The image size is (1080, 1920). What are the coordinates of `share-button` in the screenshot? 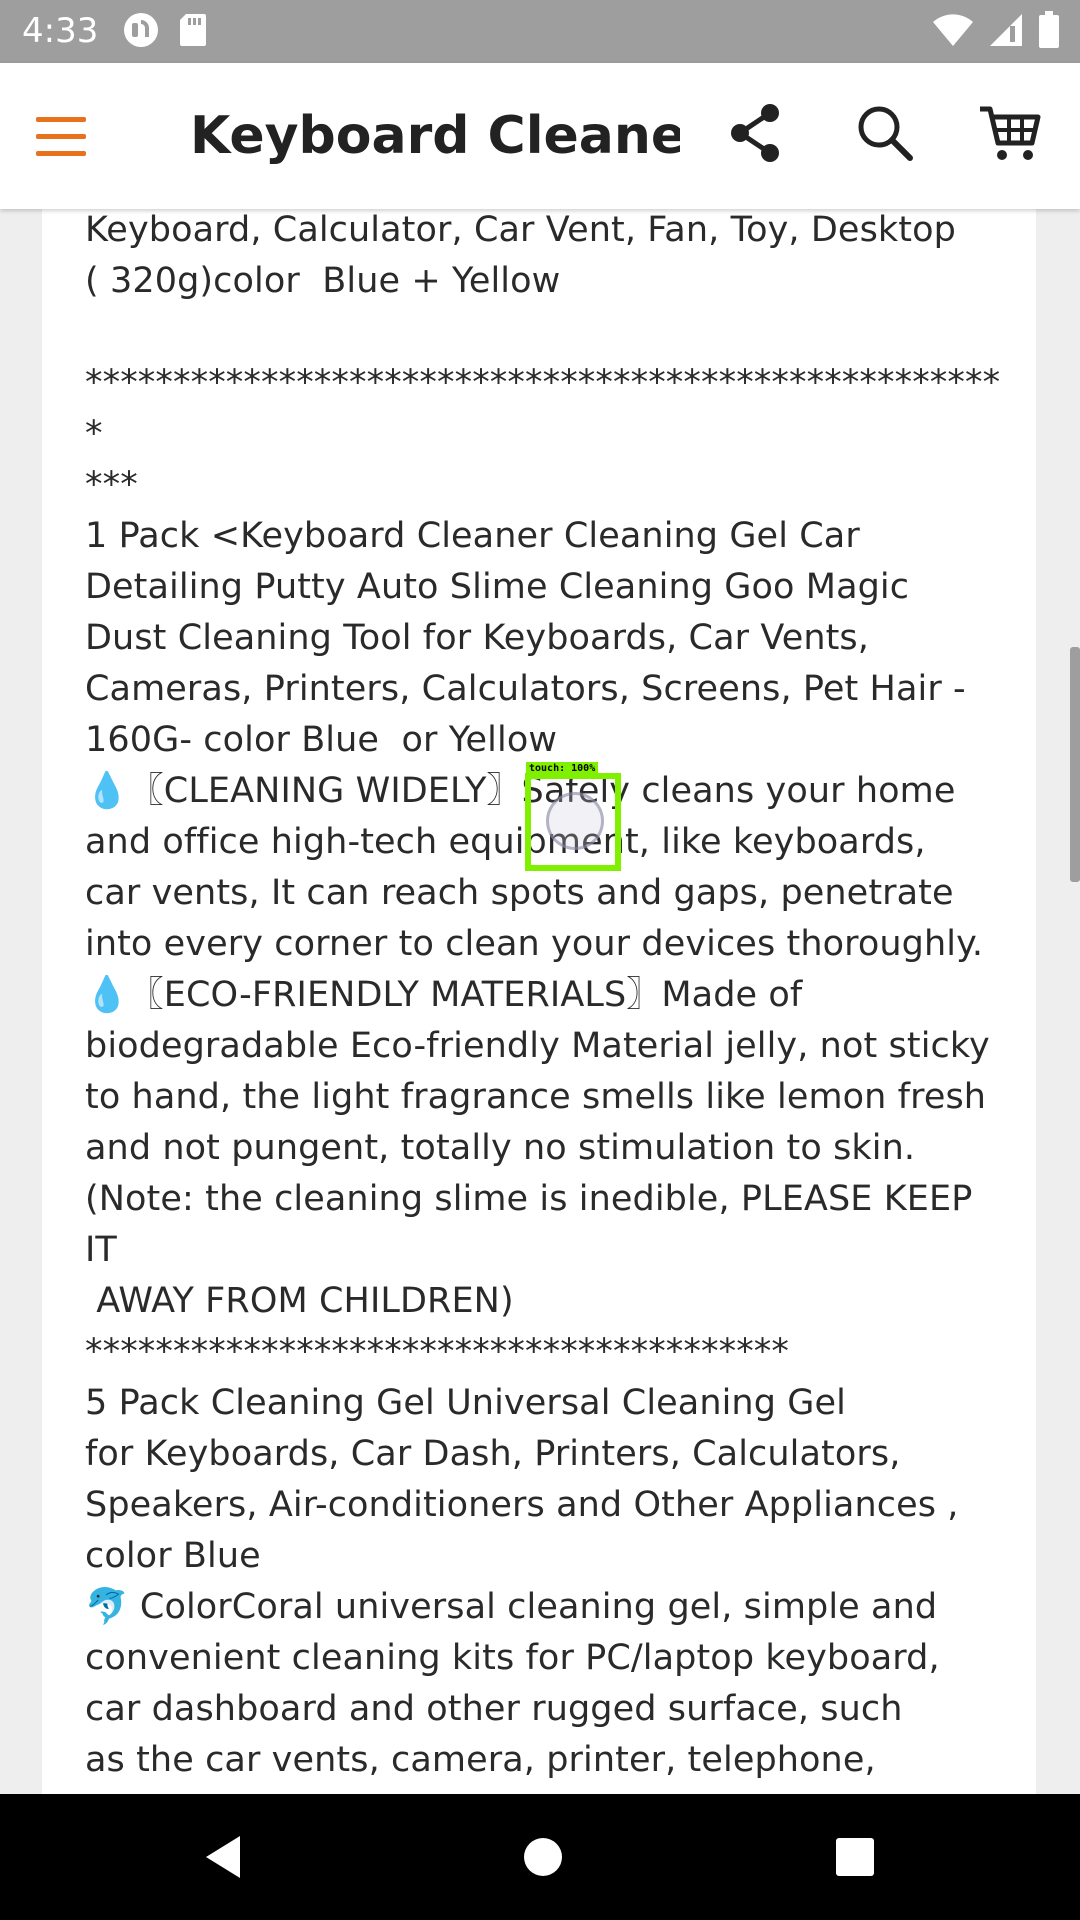 It's located at (763, 138).